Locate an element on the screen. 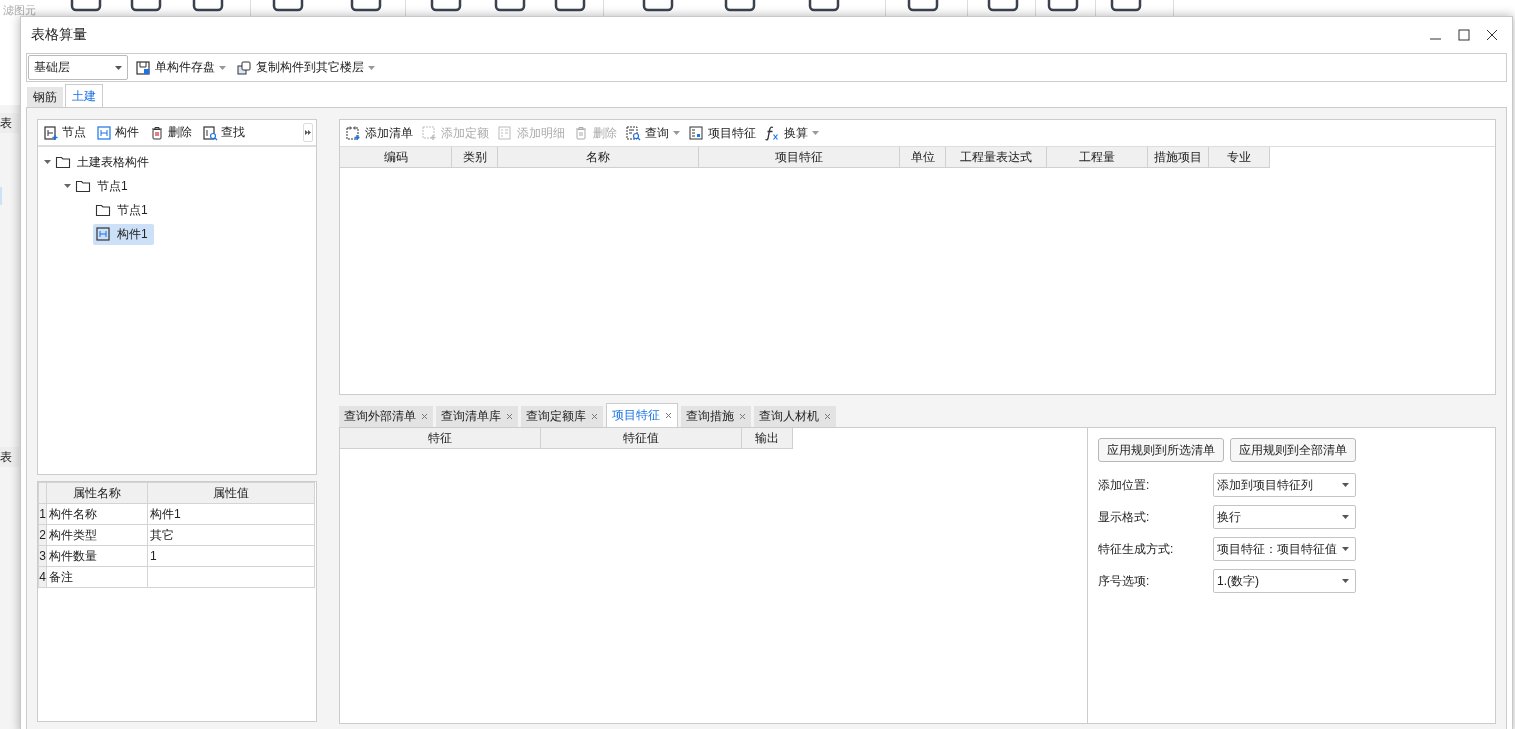  maximize-icon is located at coordinates (1464, 35).